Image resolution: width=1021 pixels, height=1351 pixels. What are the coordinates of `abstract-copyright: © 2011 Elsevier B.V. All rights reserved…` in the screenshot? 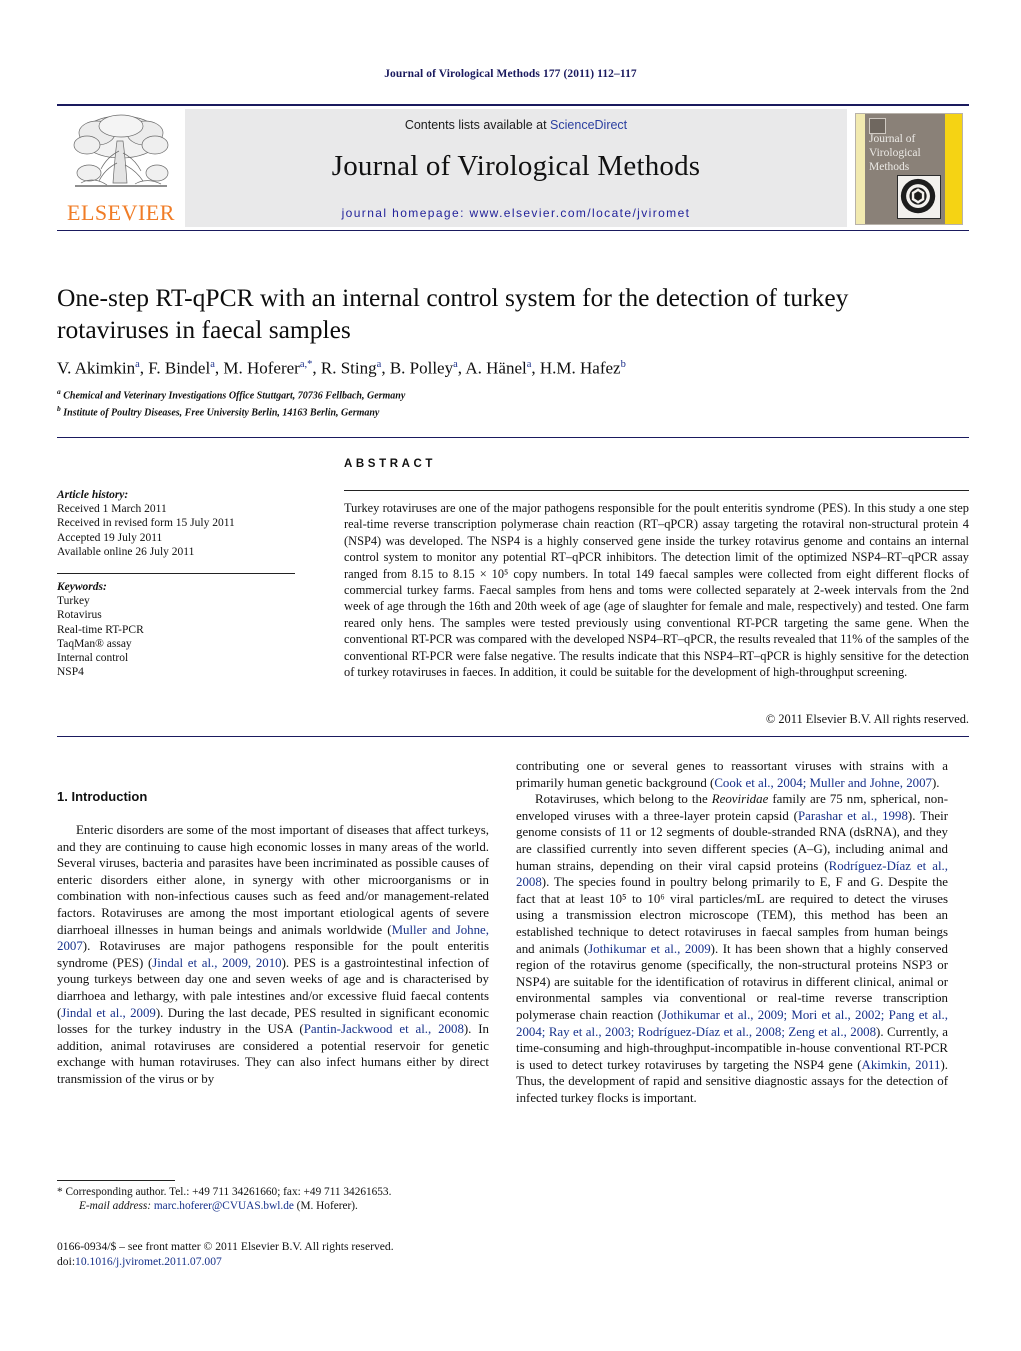 It's located at (867, 719).